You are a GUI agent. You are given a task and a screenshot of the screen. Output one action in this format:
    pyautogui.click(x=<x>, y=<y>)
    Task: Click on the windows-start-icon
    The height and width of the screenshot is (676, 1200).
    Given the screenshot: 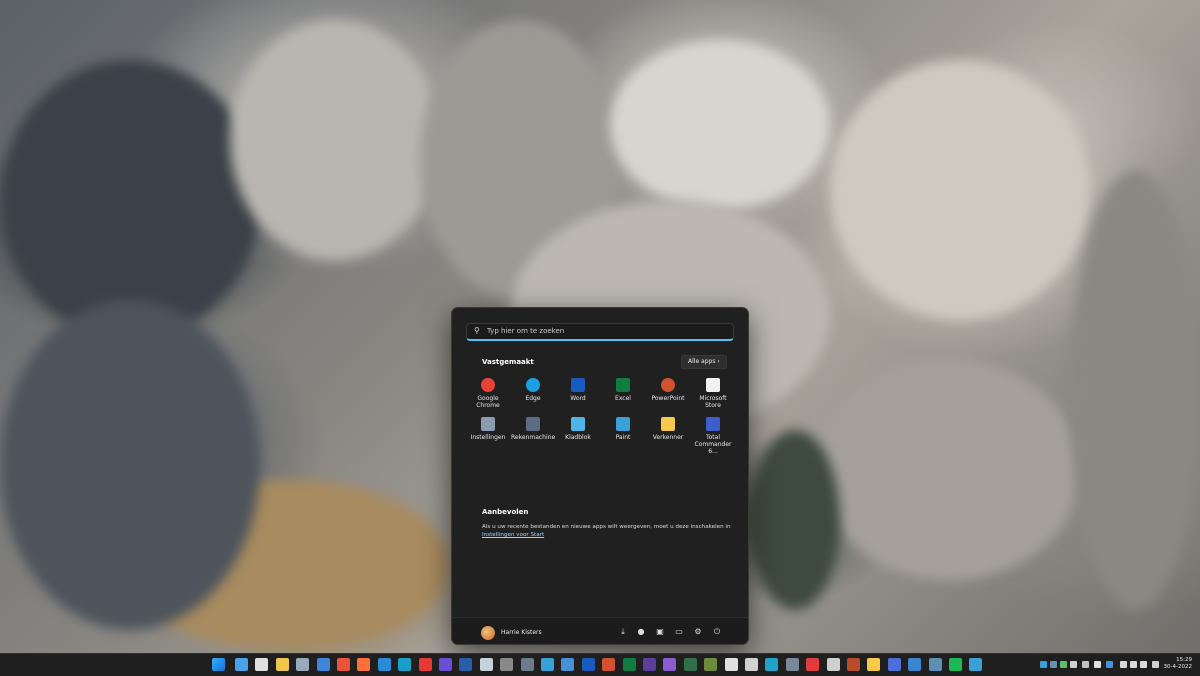 What is the action you would take?
    pyautogui.click(x=218, y=664)
    